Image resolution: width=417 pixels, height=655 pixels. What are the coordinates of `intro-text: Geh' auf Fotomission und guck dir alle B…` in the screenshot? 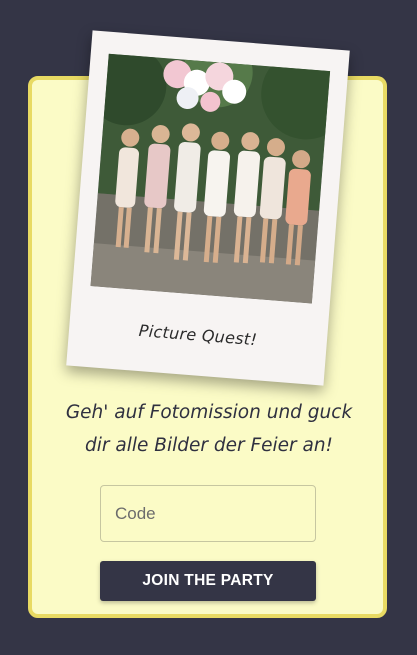 It's located at (209, 429).